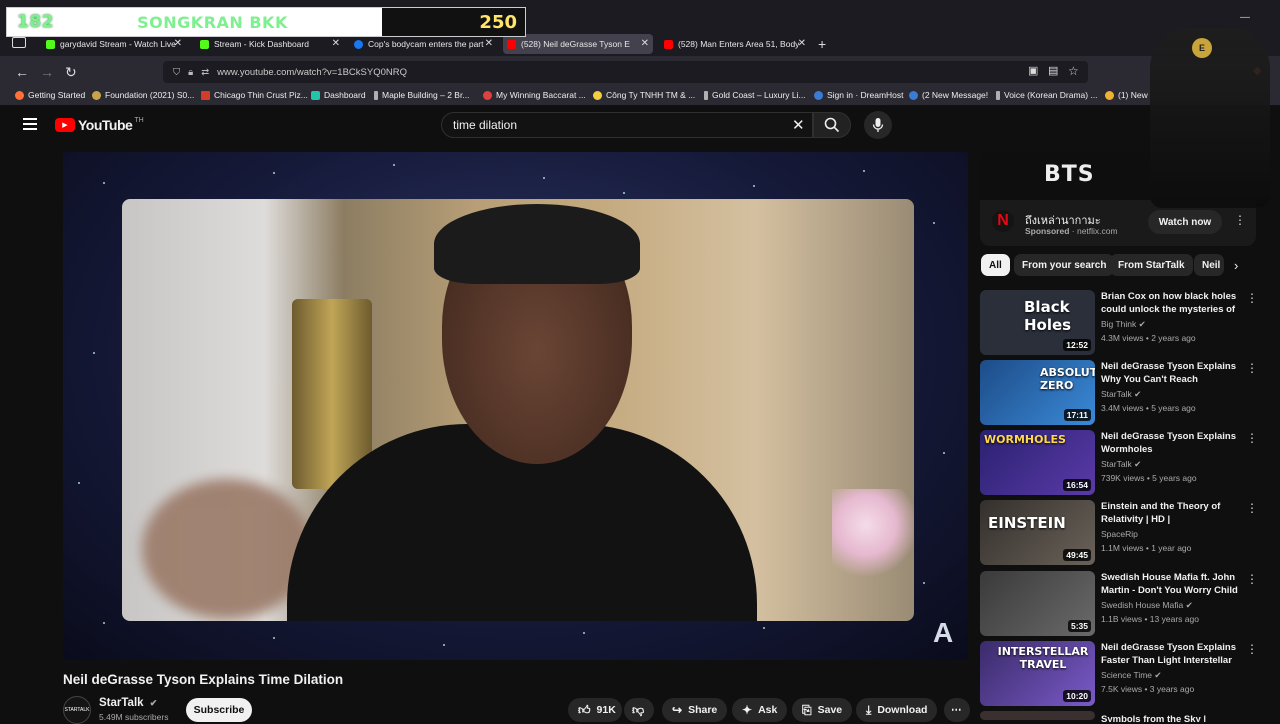 The width and height of the screenshot is (1280, 724). What do you see at coordinates (30, 124) in the screenshot?
I see `menu-icon` at bounding box center [30, 124].